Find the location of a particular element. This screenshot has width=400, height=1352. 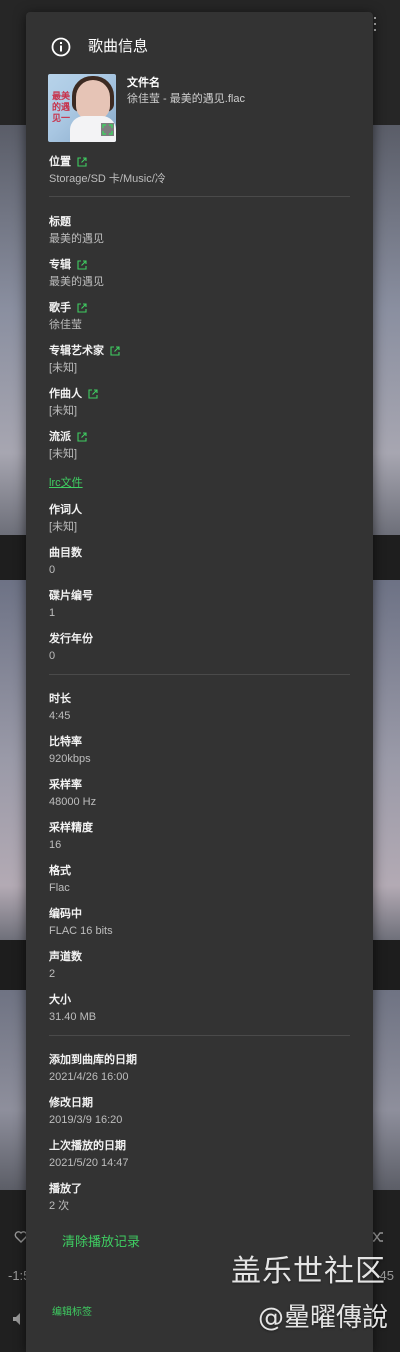

lastplayed-label: 上次播放的日期 is located at coordinates (87, 1146).